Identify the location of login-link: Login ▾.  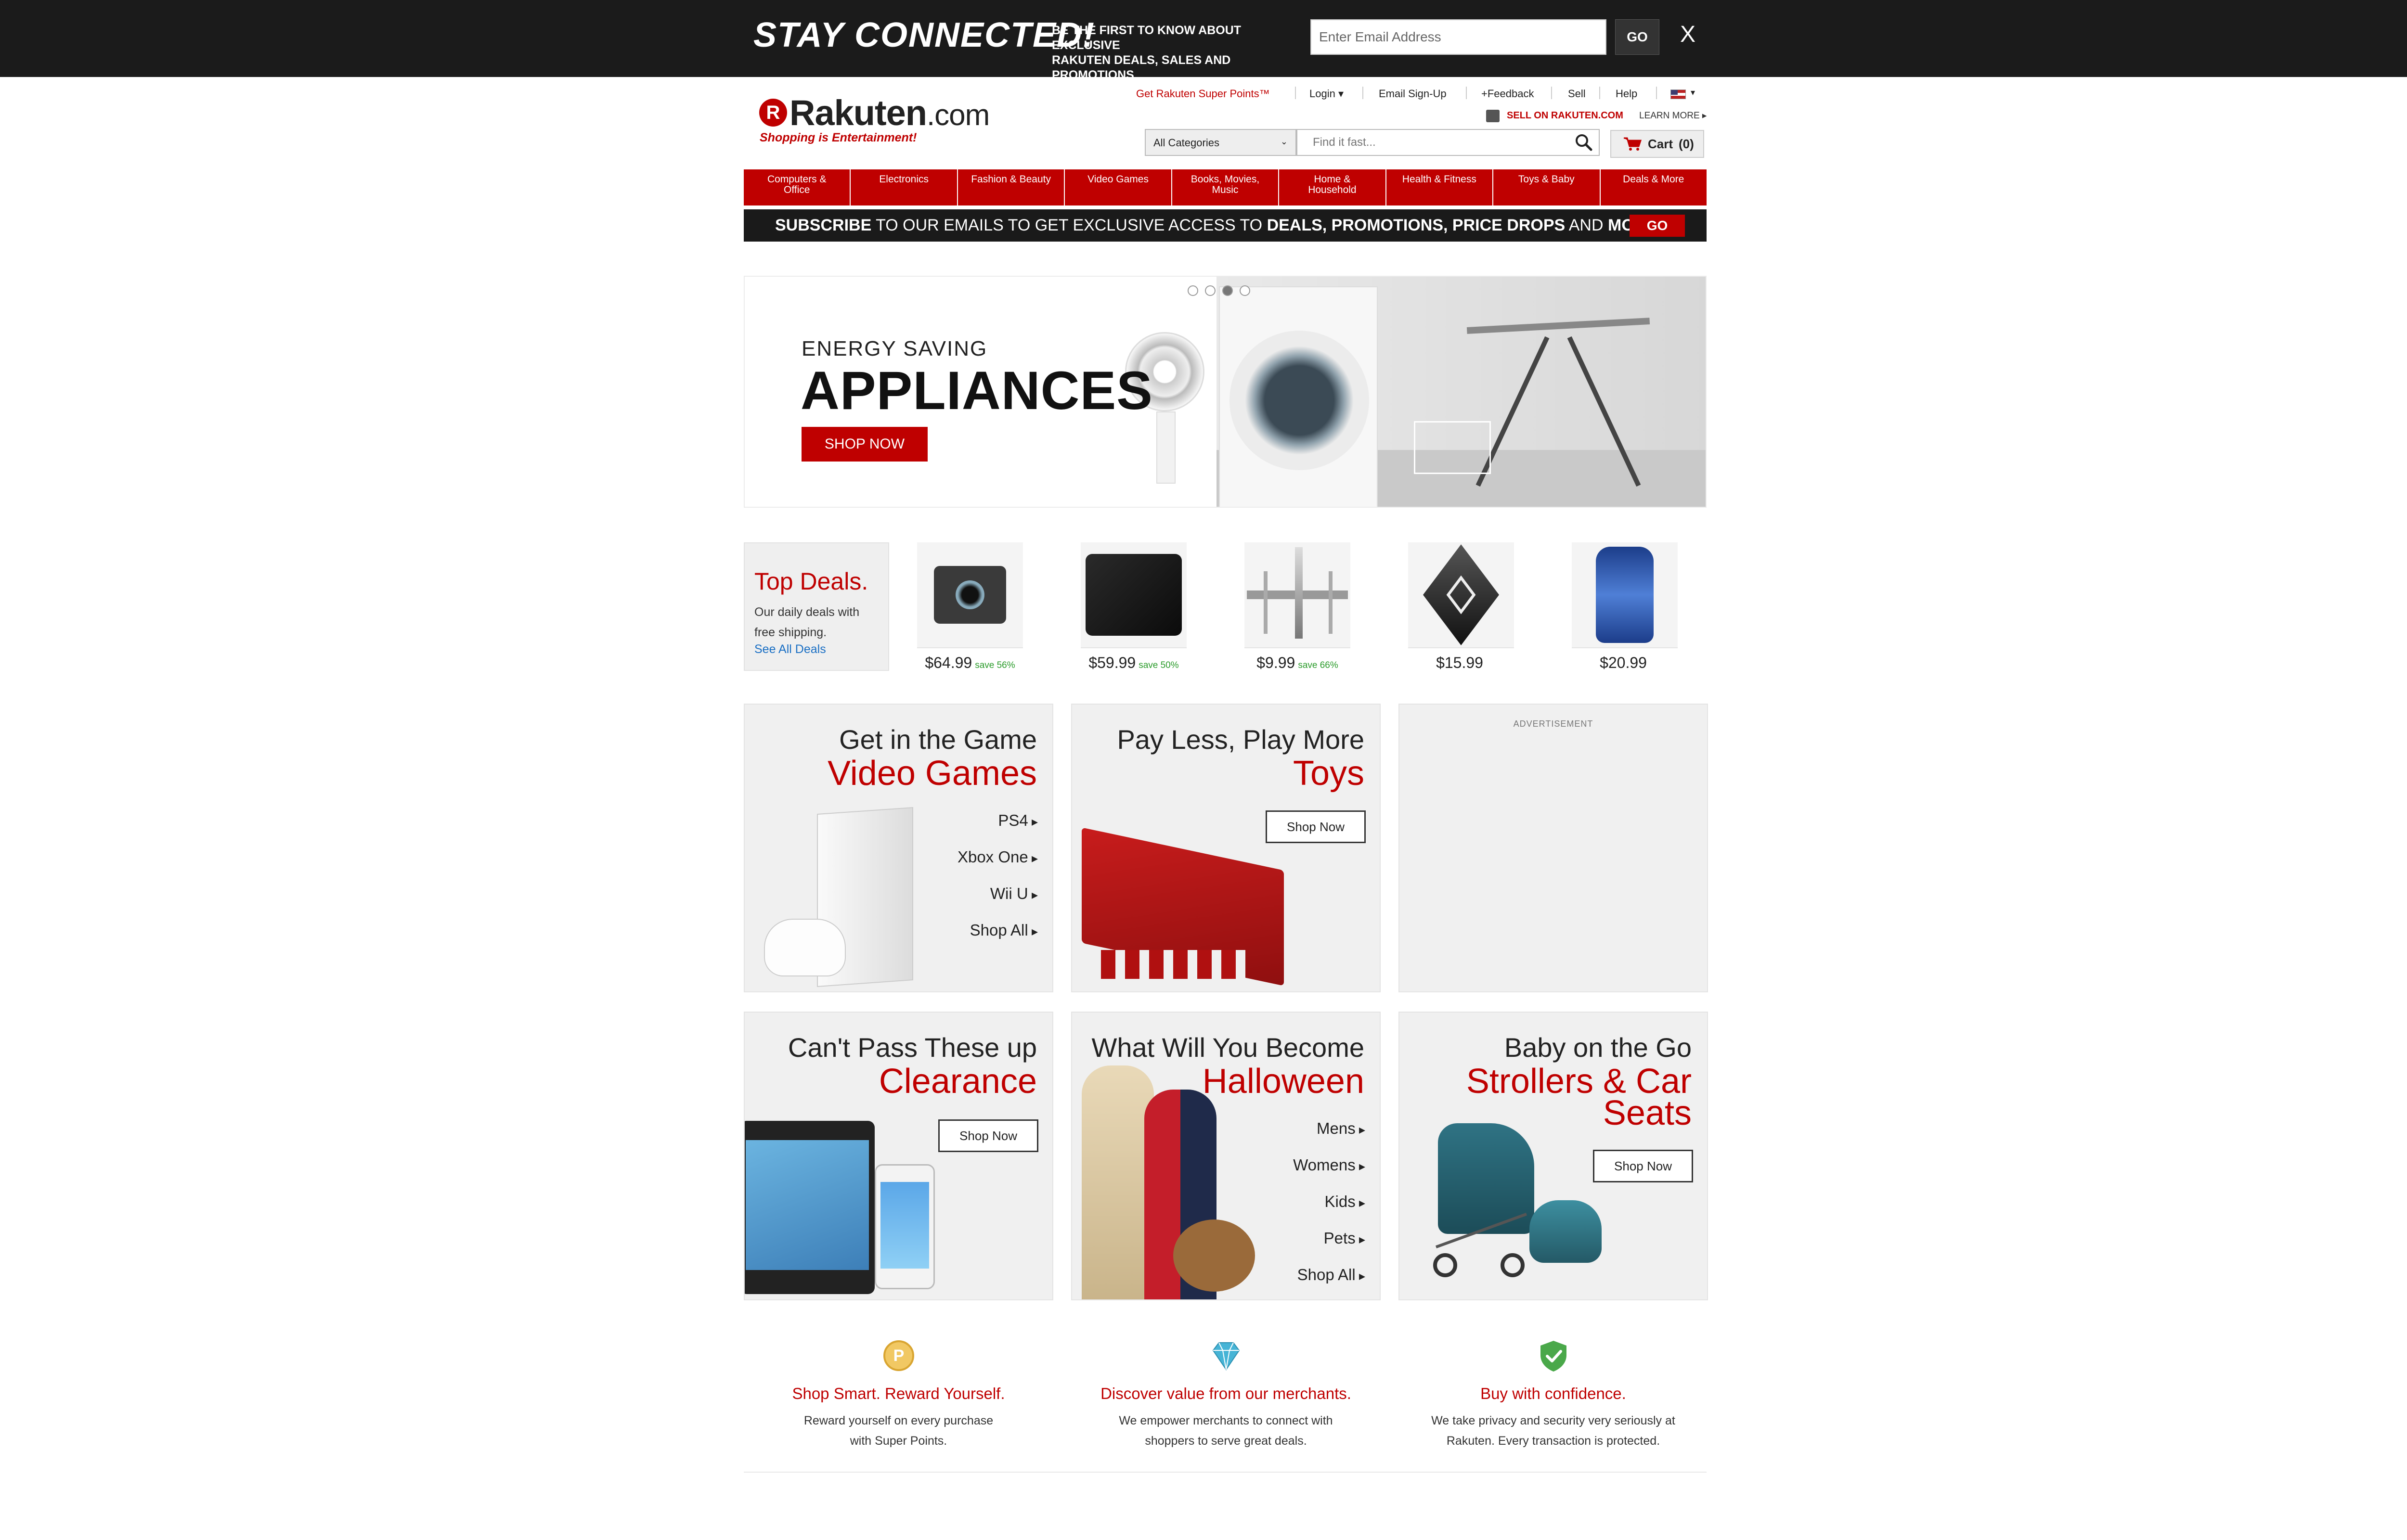
(1326, 94).